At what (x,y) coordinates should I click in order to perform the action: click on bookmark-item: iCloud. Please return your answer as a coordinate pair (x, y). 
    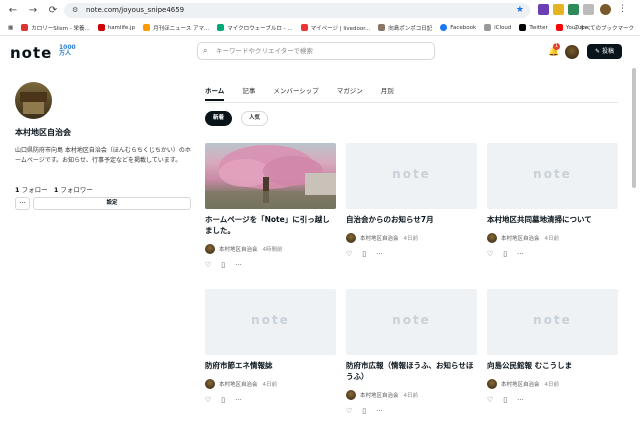
    Looking at the image, I should click on (497, 27).